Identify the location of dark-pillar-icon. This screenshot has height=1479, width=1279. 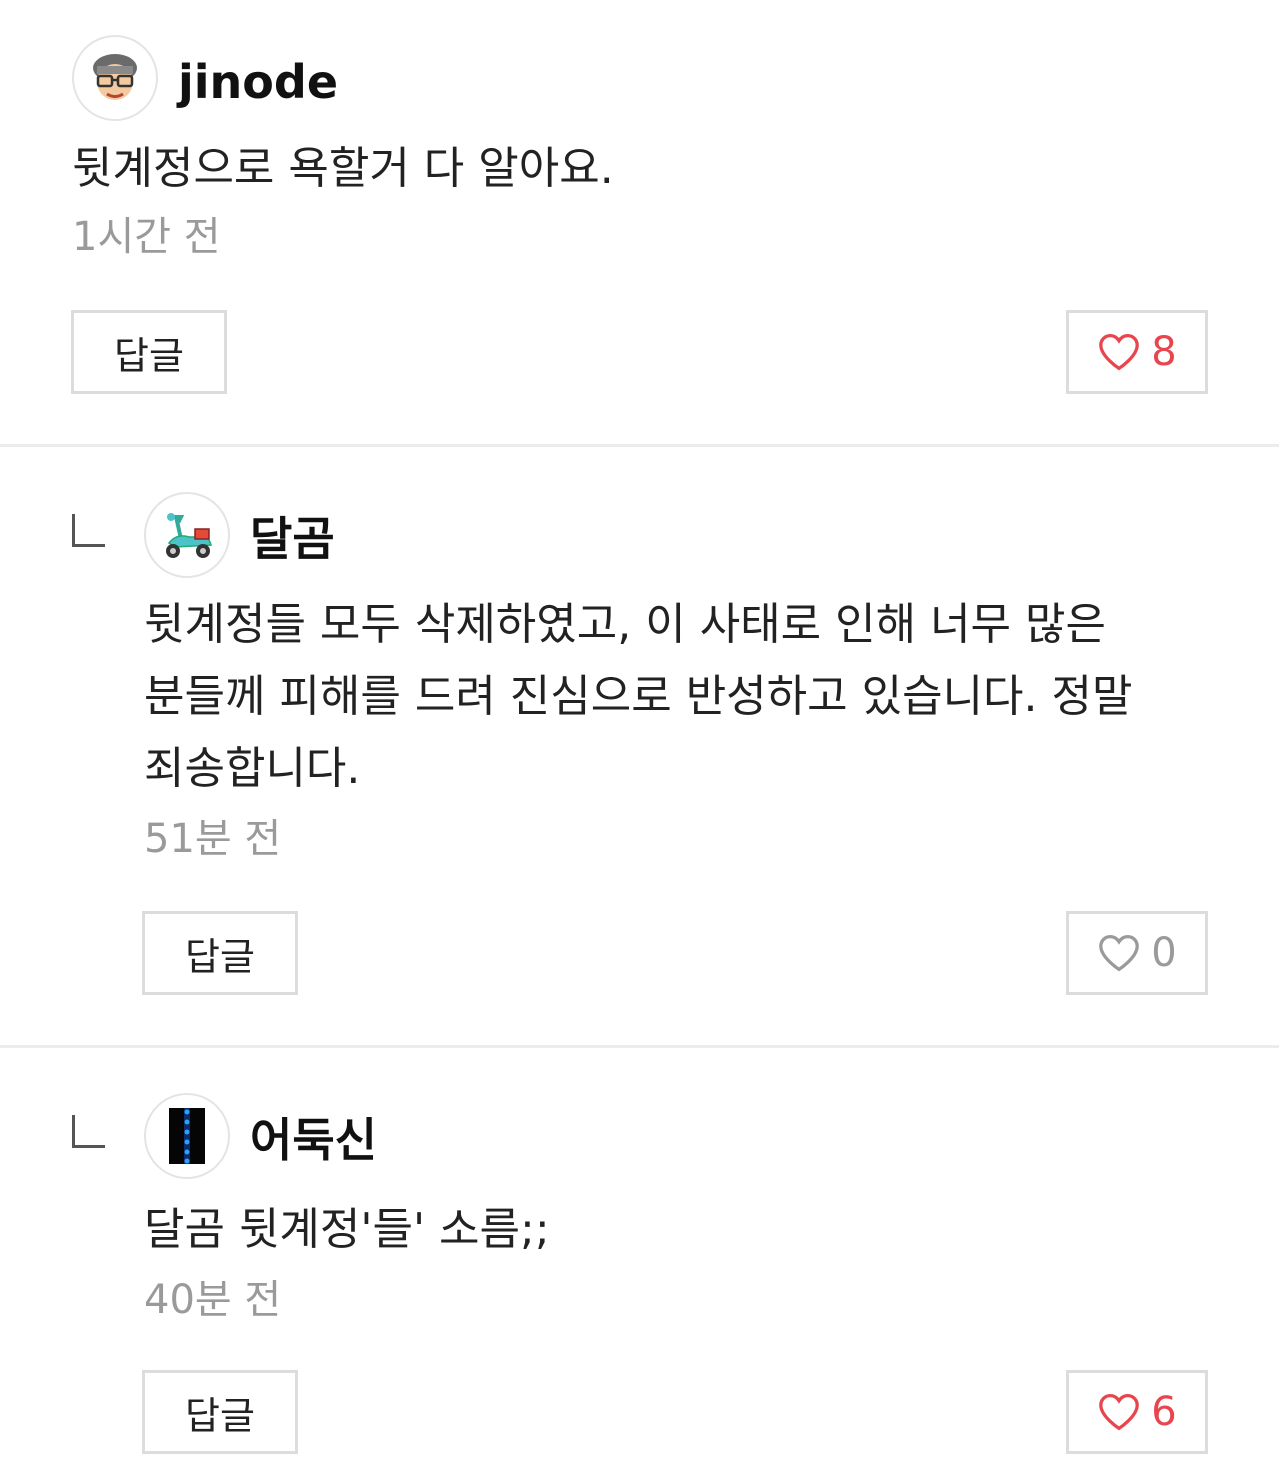
(187, 1136).